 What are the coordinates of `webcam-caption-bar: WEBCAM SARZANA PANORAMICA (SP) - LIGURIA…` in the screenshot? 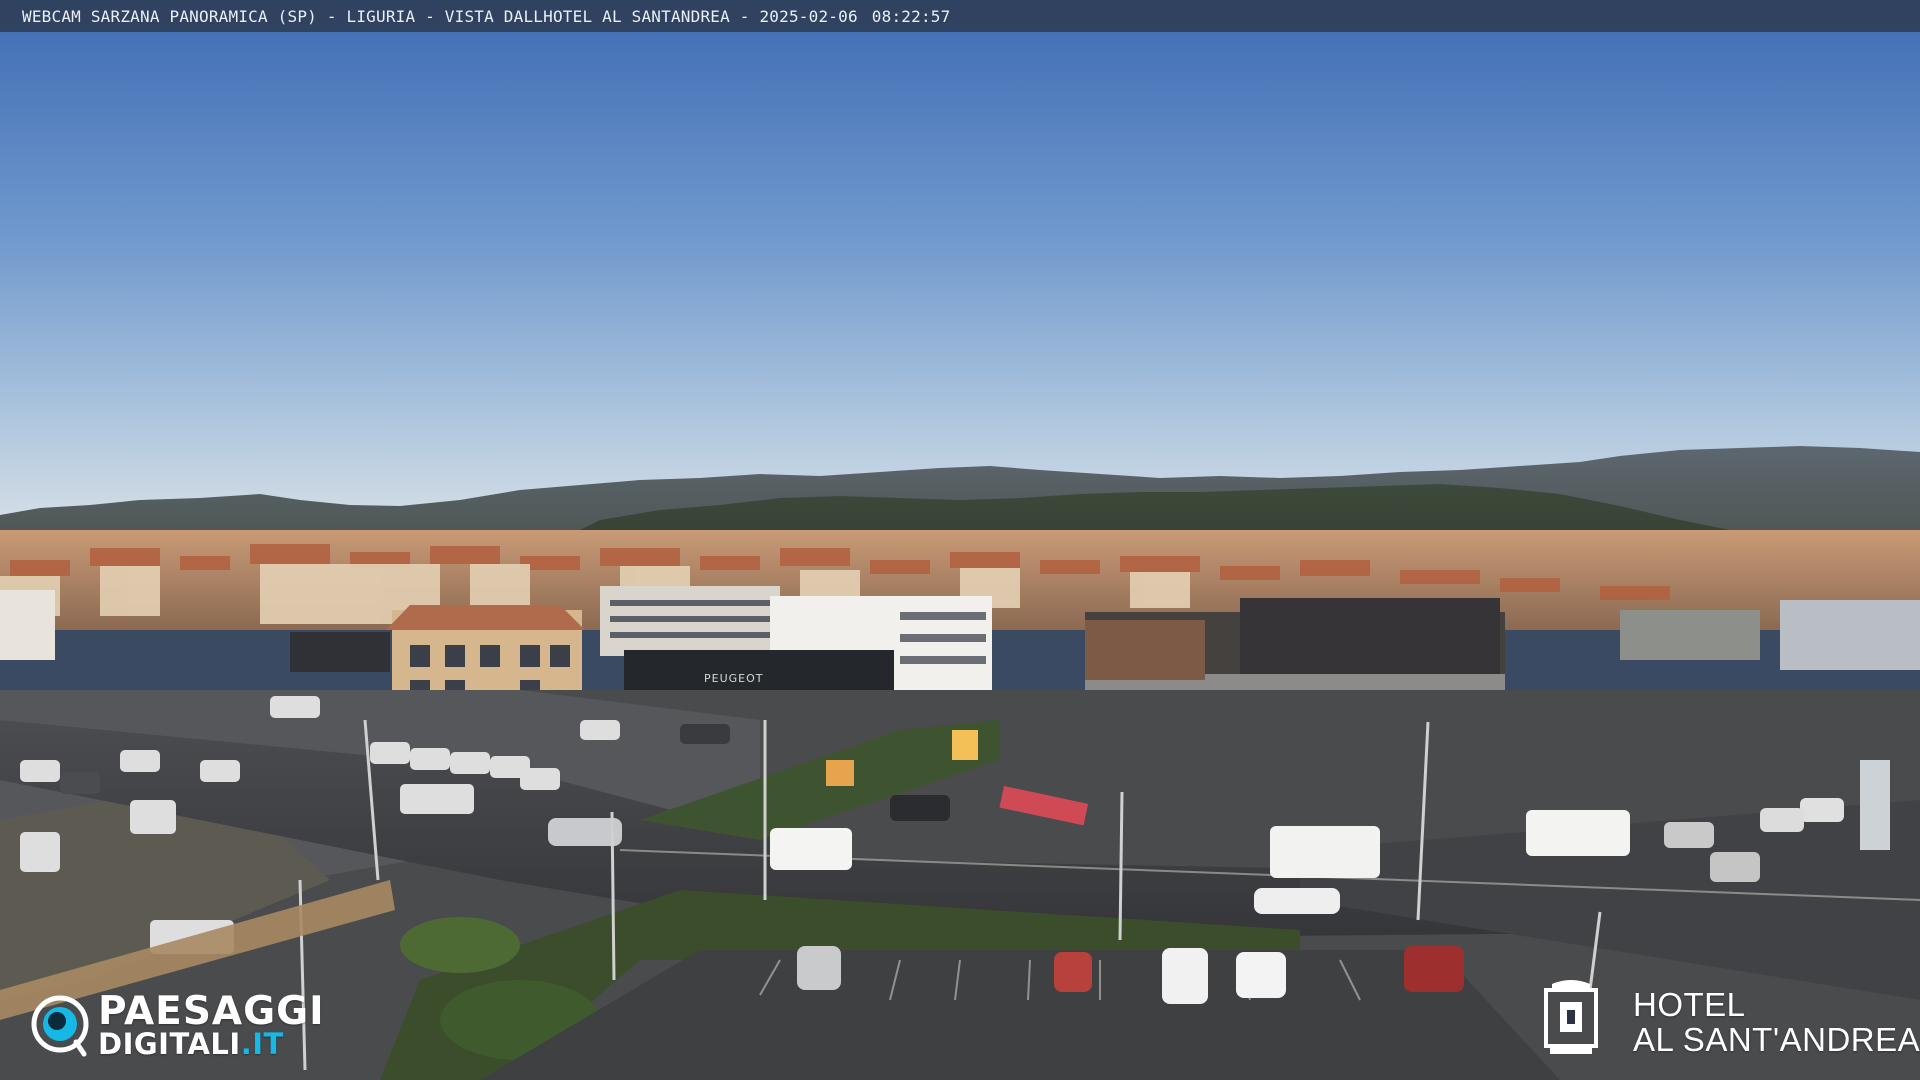 It's located at (960, 16).